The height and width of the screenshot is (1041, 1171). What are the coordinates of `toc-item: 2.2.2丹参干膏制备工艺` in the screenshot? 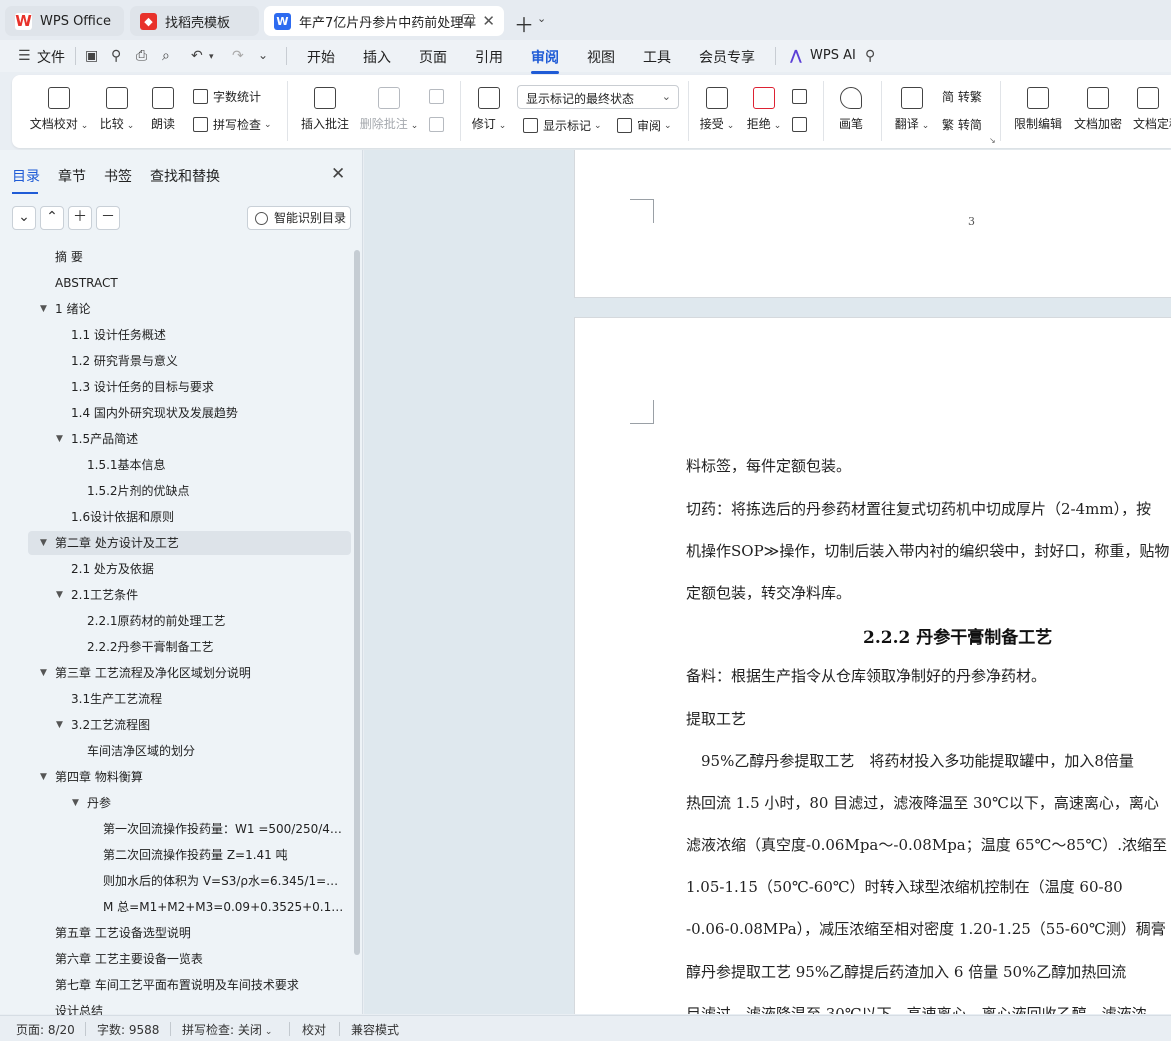 It's located at (216, 647).